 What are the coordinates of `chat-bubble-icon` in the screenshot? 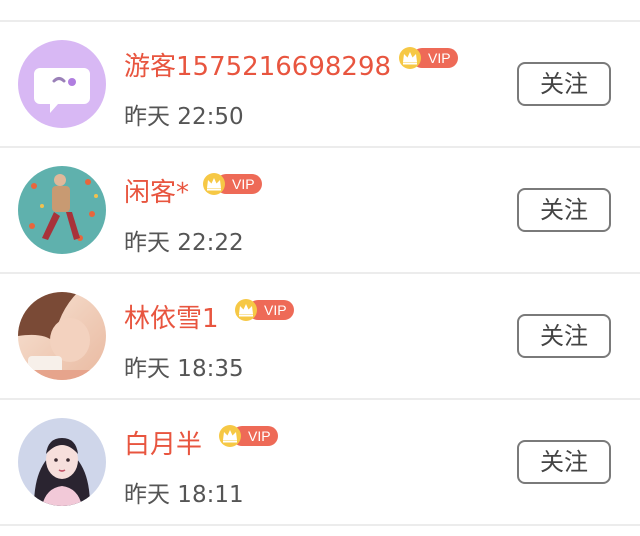 It's located at (62, 84).